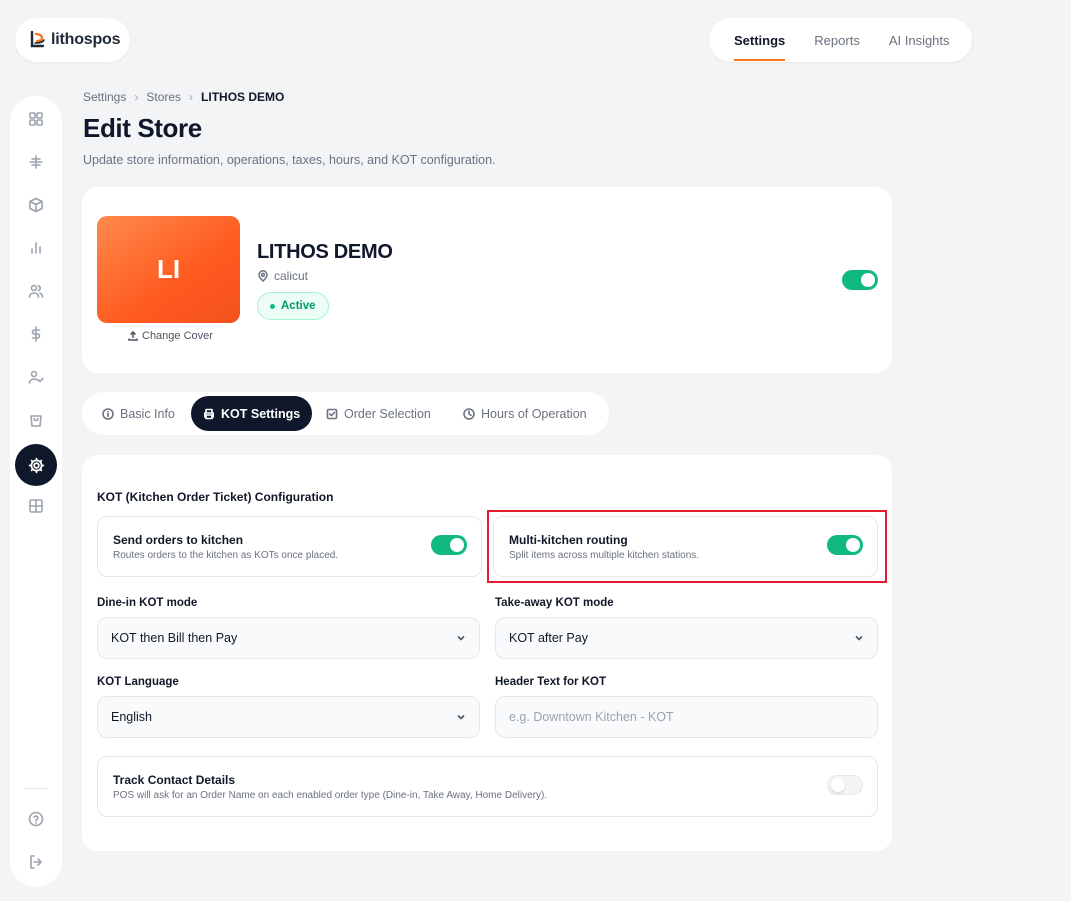 The width and height of the screenshot is (1071, 901). I want to click on dollar-icon, so click(36, 334).